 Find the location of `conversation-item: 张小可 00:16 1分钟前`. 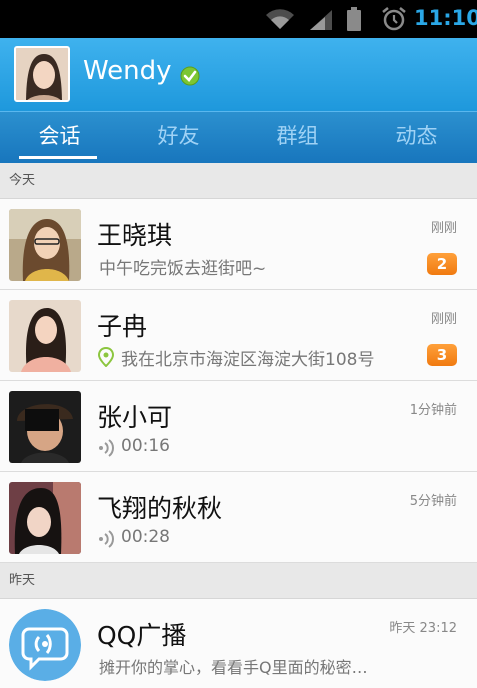

conversation-item: 张小可 00:16 1分钟前 is located at coordinates (238, 426).